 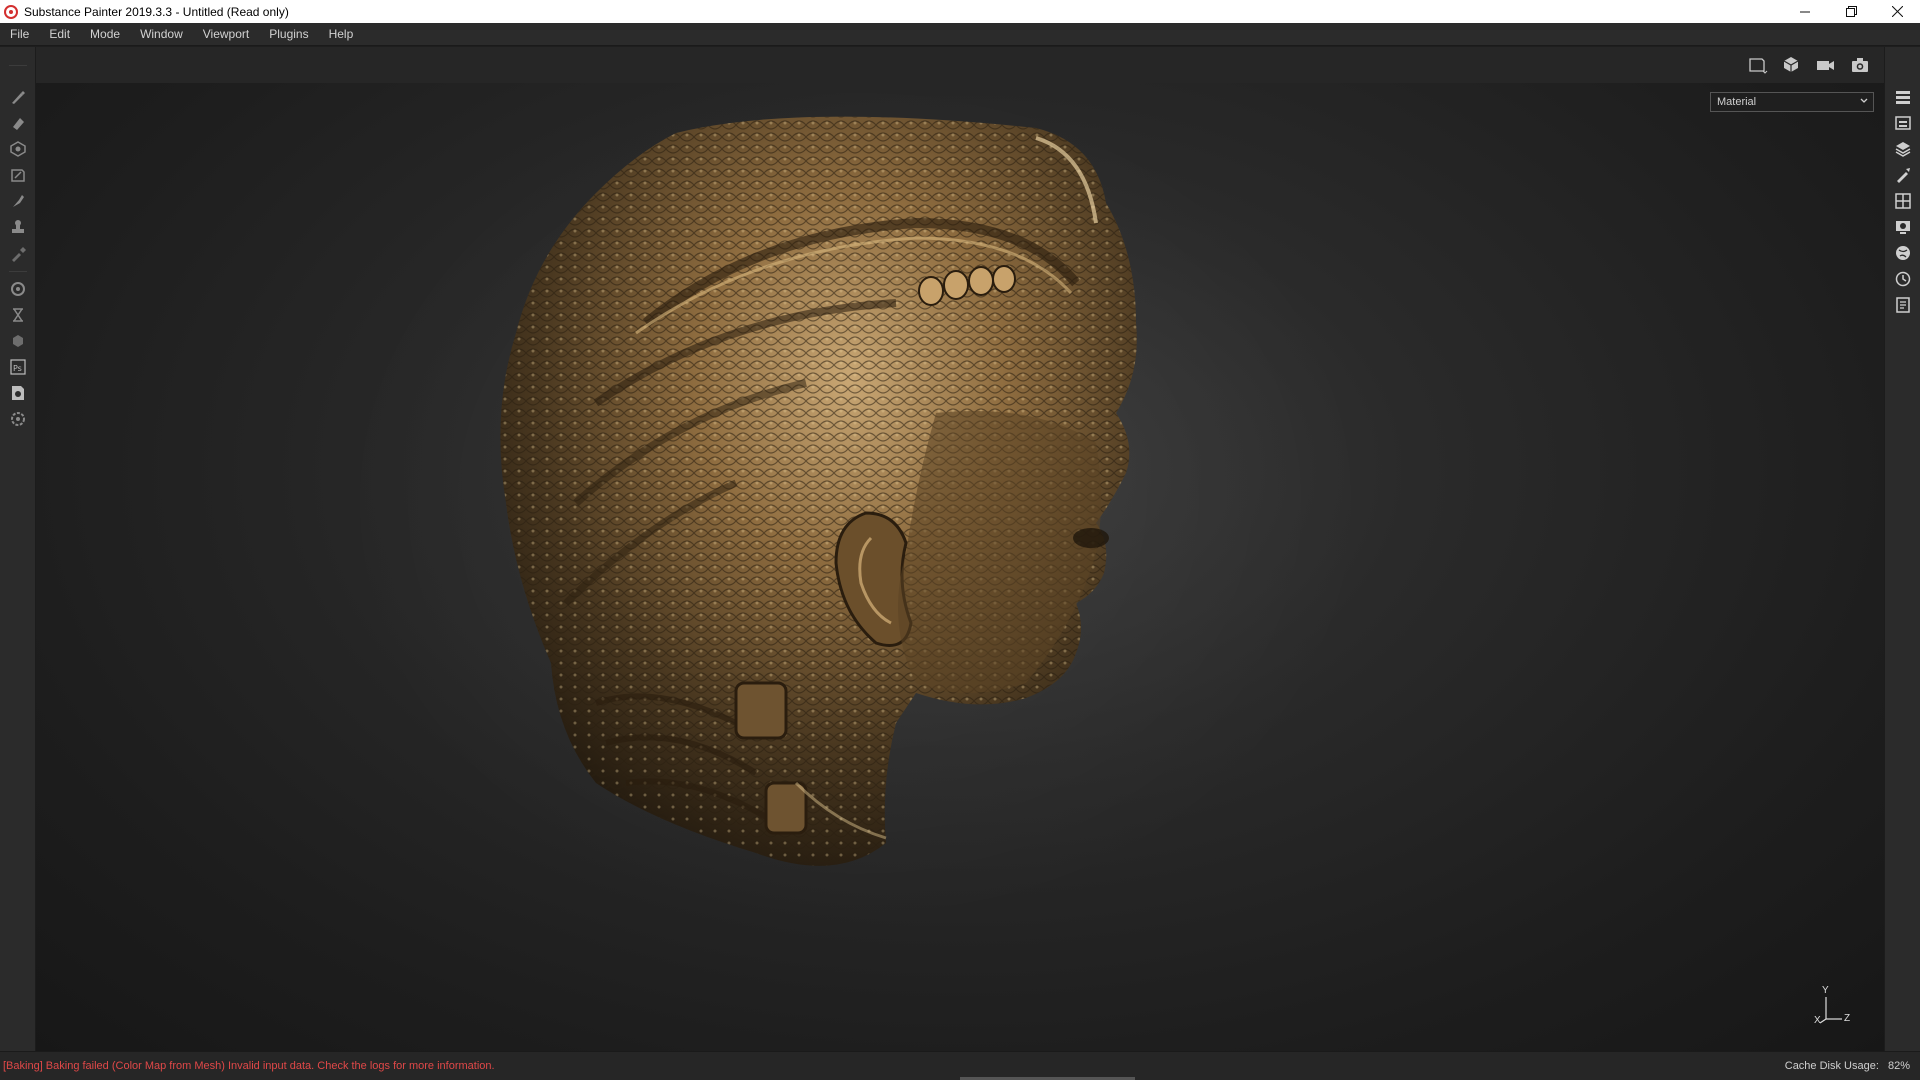 I want to click on shelf-icon, so click(x=1903, y=201).